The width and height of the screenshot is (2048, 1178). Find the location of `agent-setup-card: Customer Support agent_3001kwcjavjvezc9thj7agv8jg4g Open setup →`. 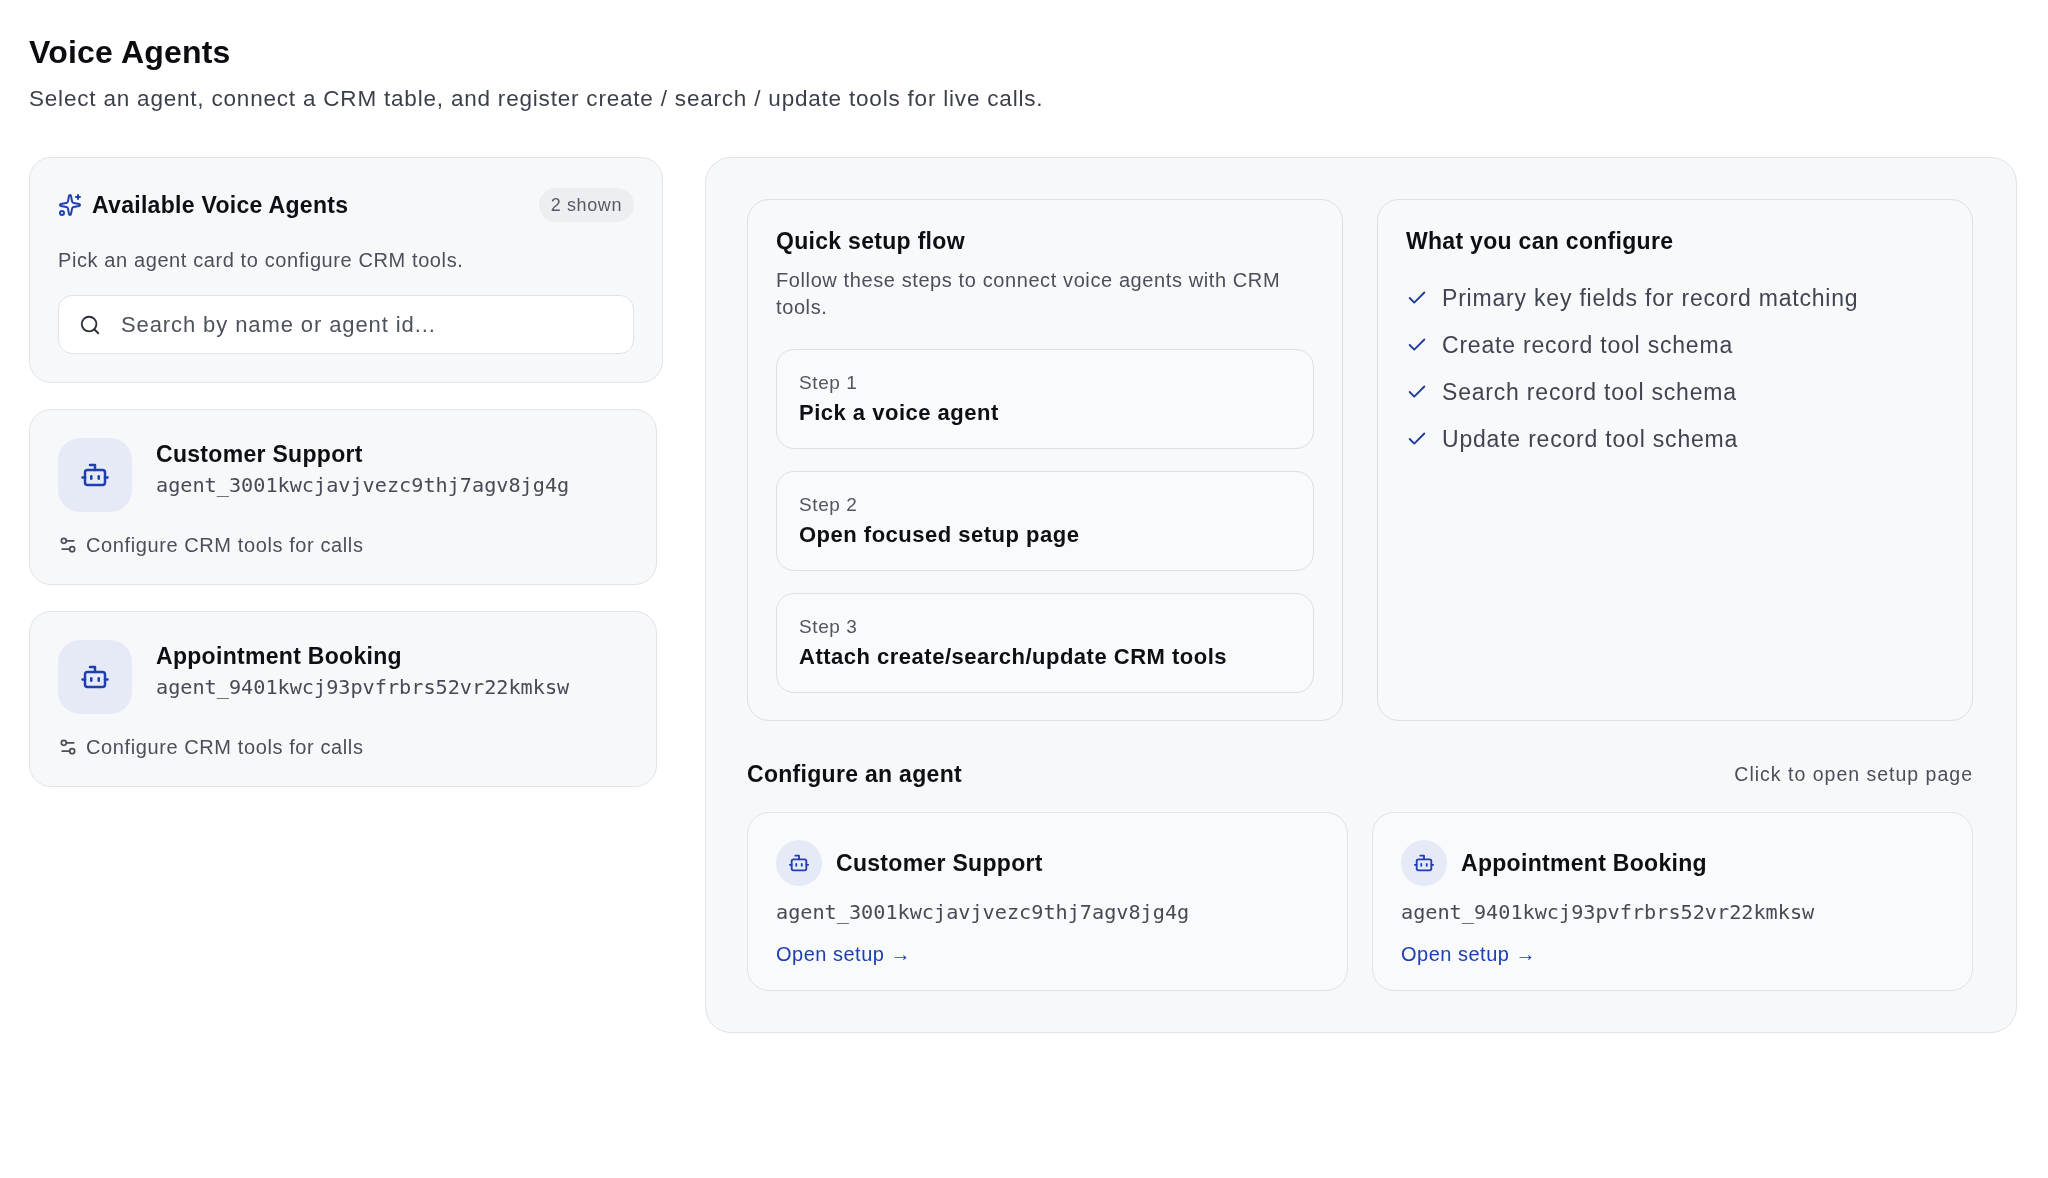

agent-setup-card: Customer Support agent_3001kwcjavjvezc9thj7agv8jg4g Open setup → is located at coordinates (1047, 901).